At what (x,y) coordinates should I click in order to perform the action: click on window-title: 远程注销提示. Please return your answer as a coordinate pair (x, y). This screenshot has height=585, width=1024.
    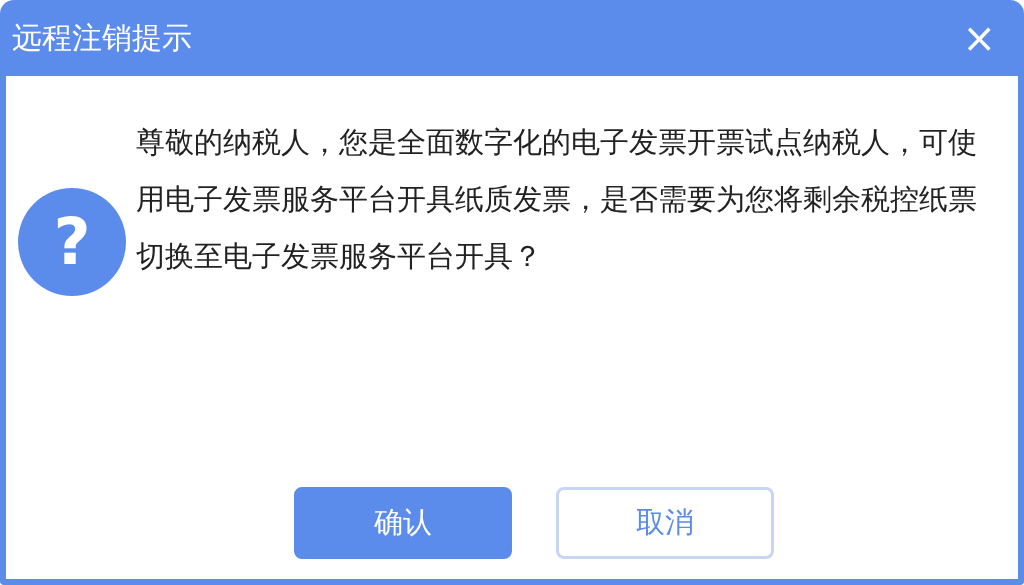
    Looking at the image, I should click on (102, 37).